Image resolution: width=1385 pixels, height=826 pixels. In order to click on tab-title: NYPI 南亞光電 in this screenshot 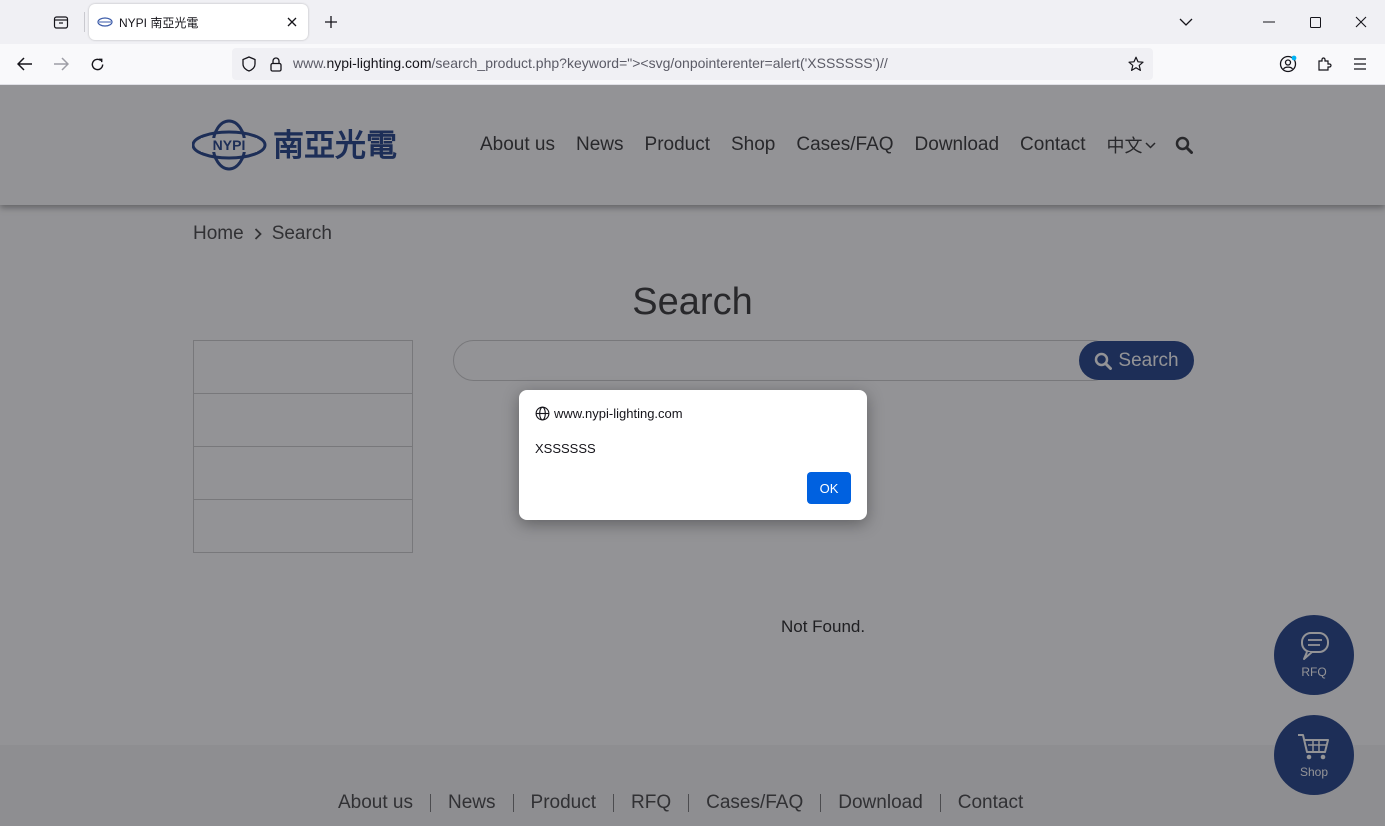, I will do `click(159, 22)`.